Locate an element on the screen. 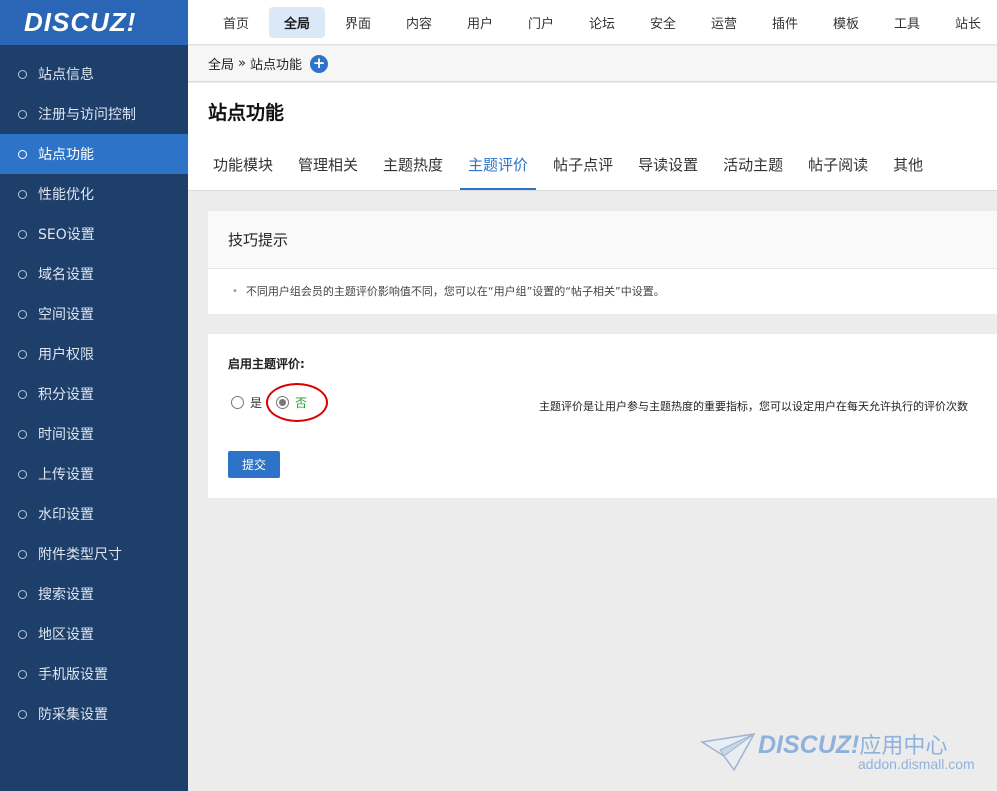 This screenshot has width=997, height=791. radio-yes-label: 是 is located at coordinates (256, 402).